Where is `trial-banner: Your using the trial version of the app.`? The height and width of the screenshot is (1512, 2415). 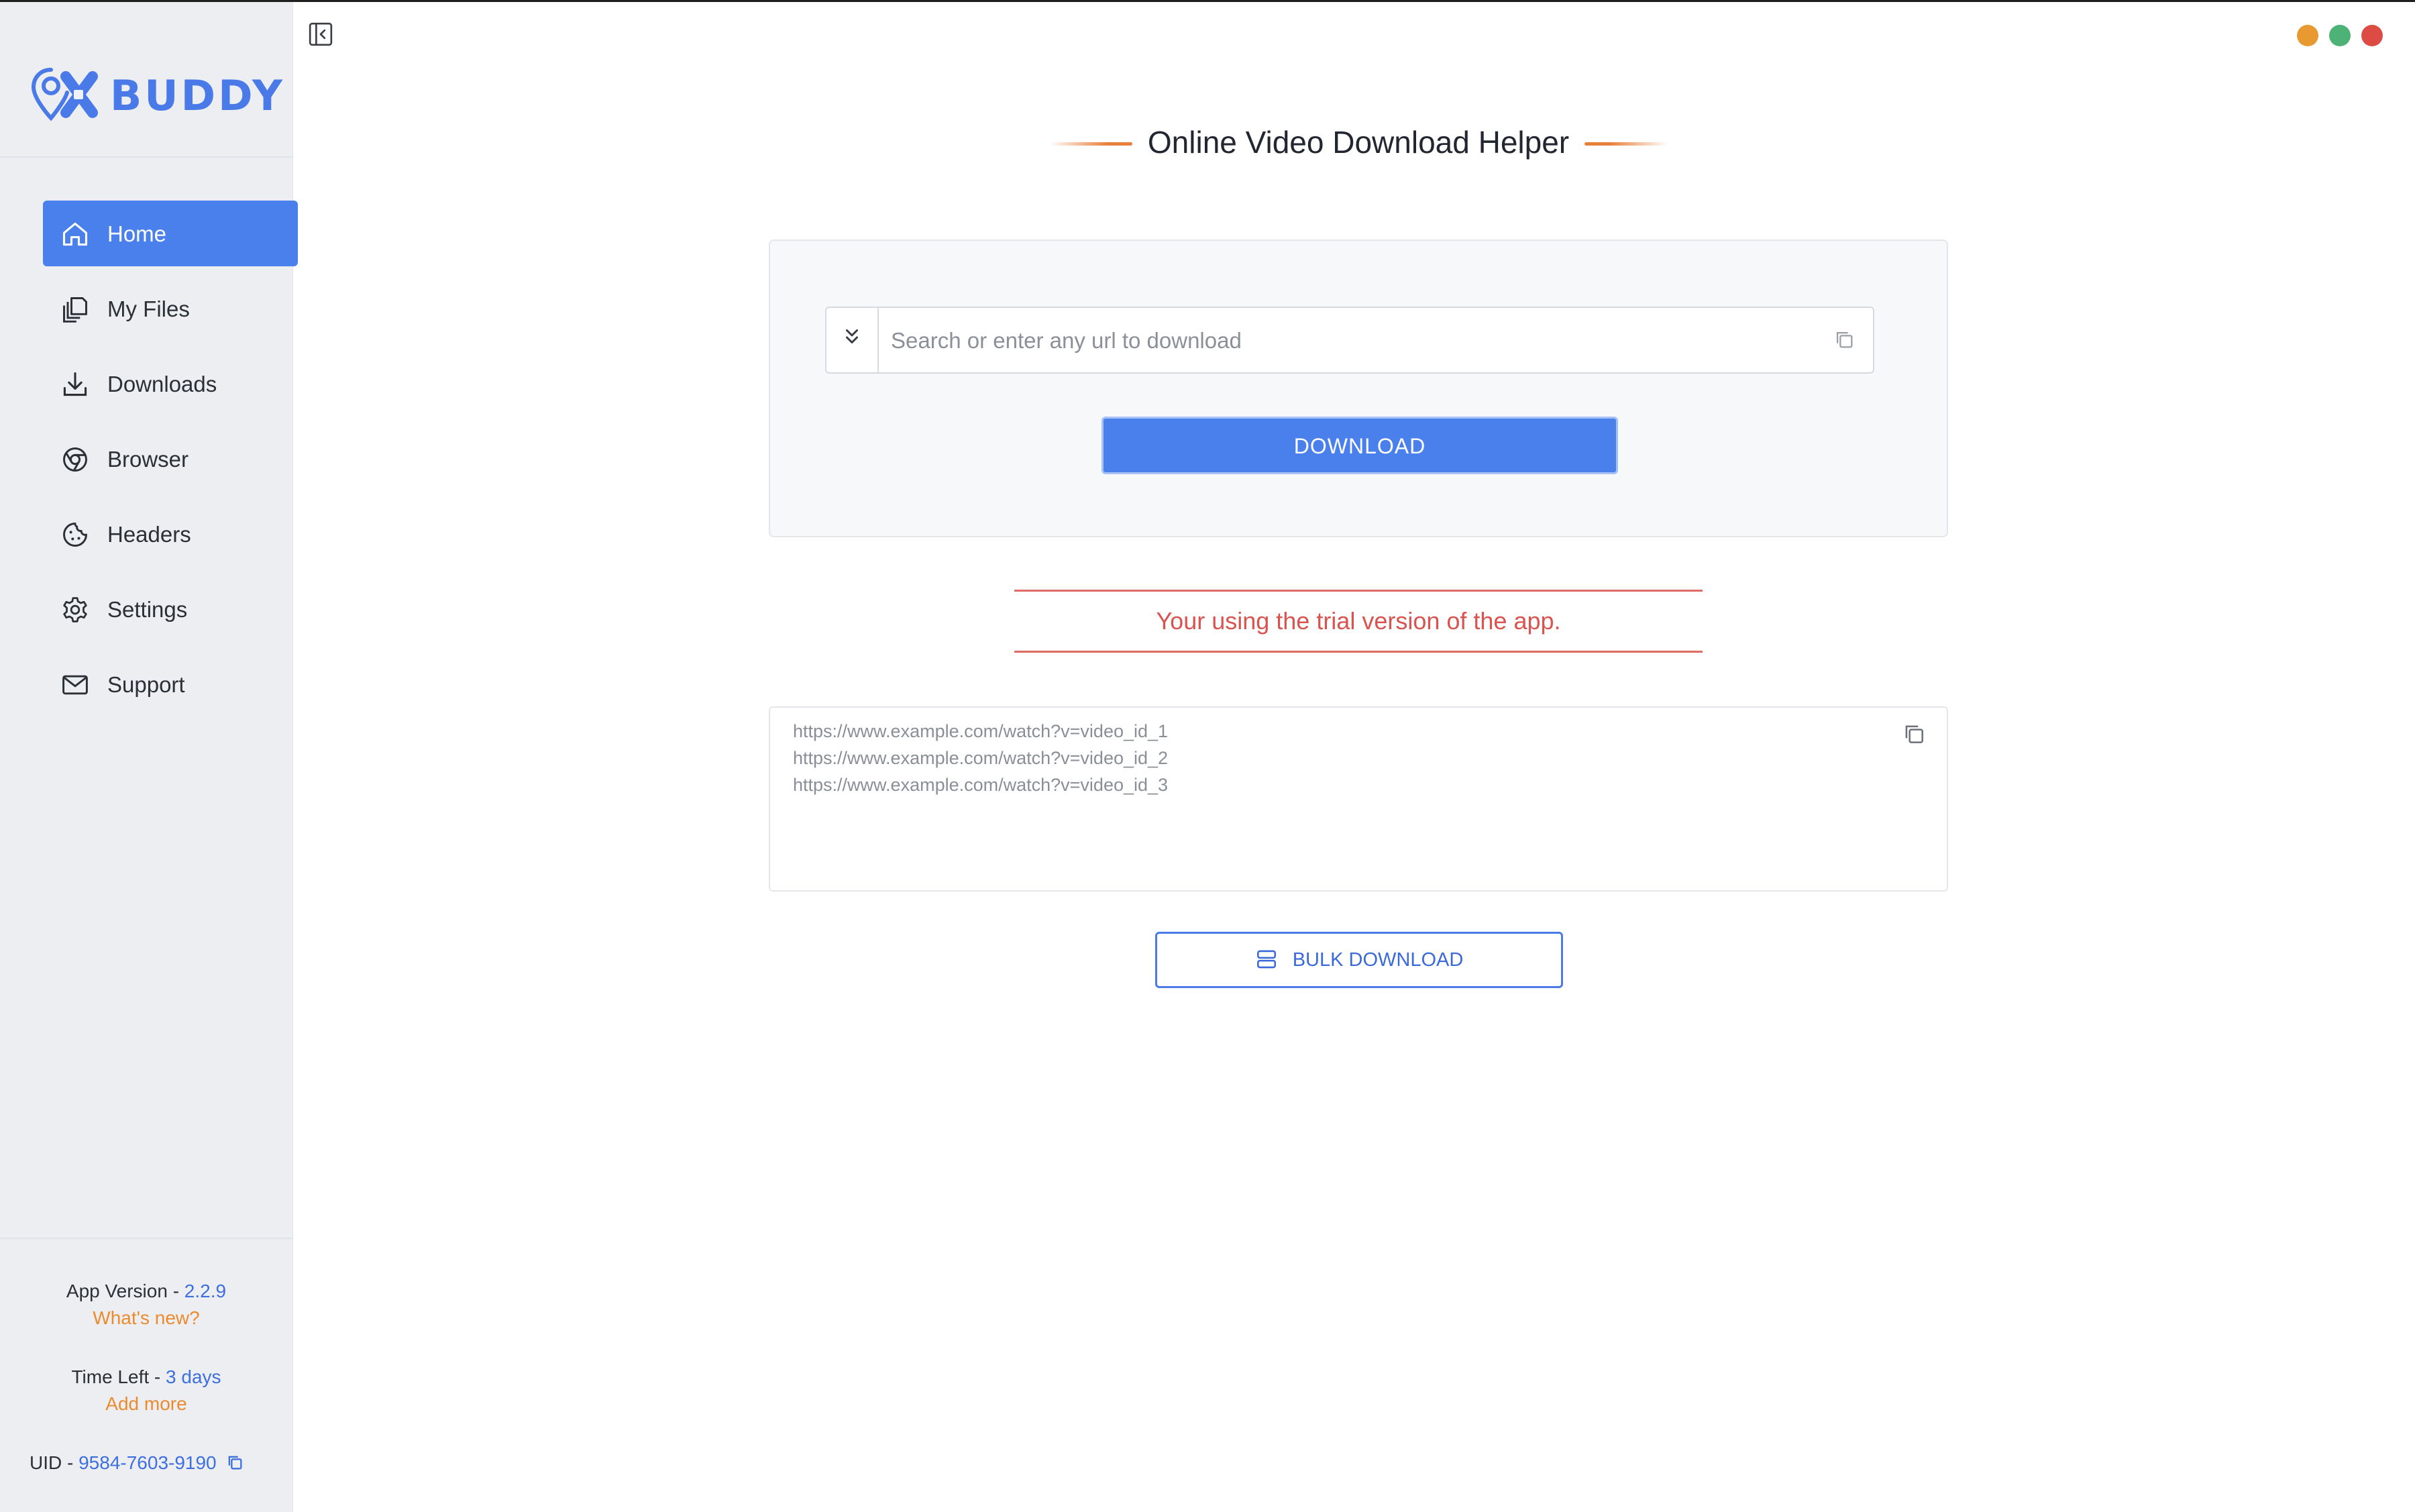 trial-banner: Your using the trial version of the app. is located at coordinates (1358, 621).